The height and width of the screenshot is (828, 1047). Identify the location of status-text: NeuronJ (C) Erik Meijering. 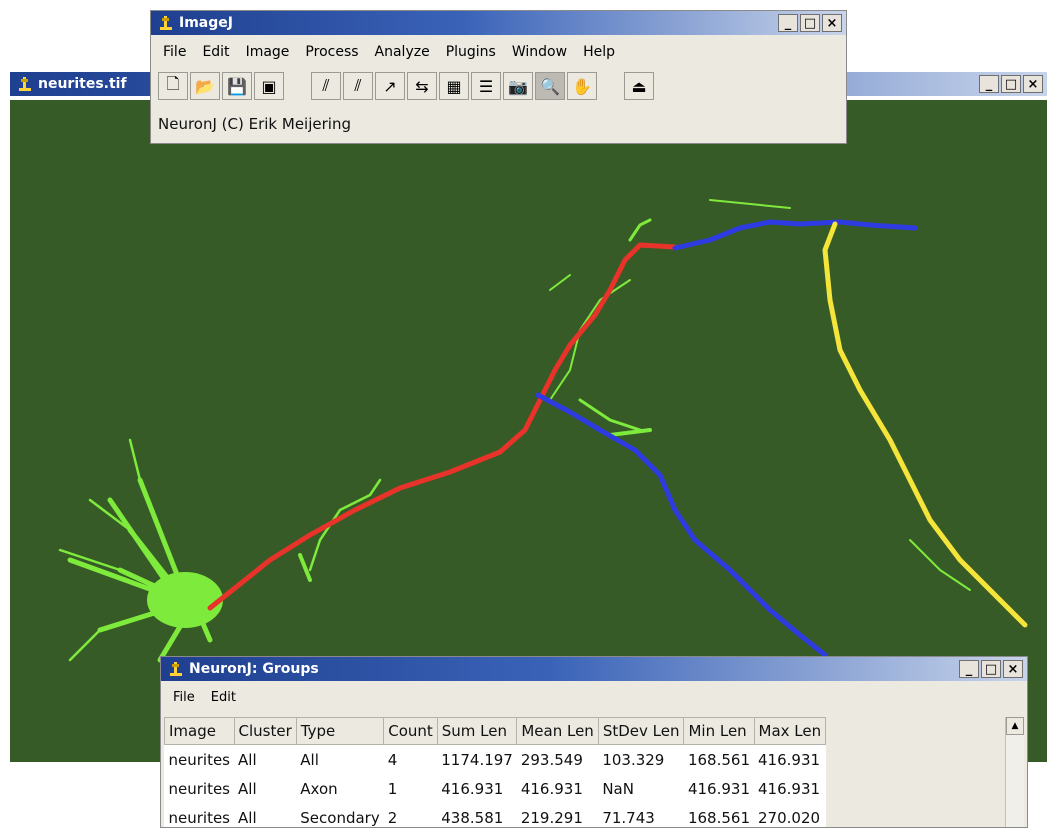
(254, 124).